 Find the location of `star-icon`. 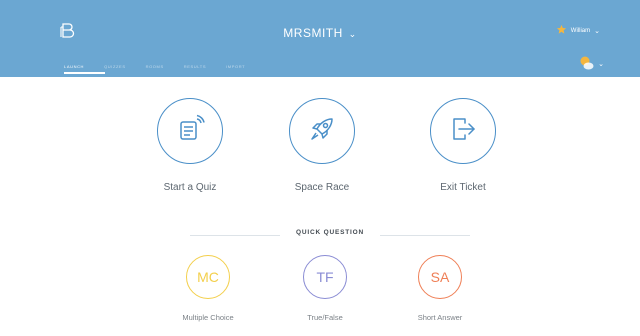

star-icon is located at coordinates (561, 30).